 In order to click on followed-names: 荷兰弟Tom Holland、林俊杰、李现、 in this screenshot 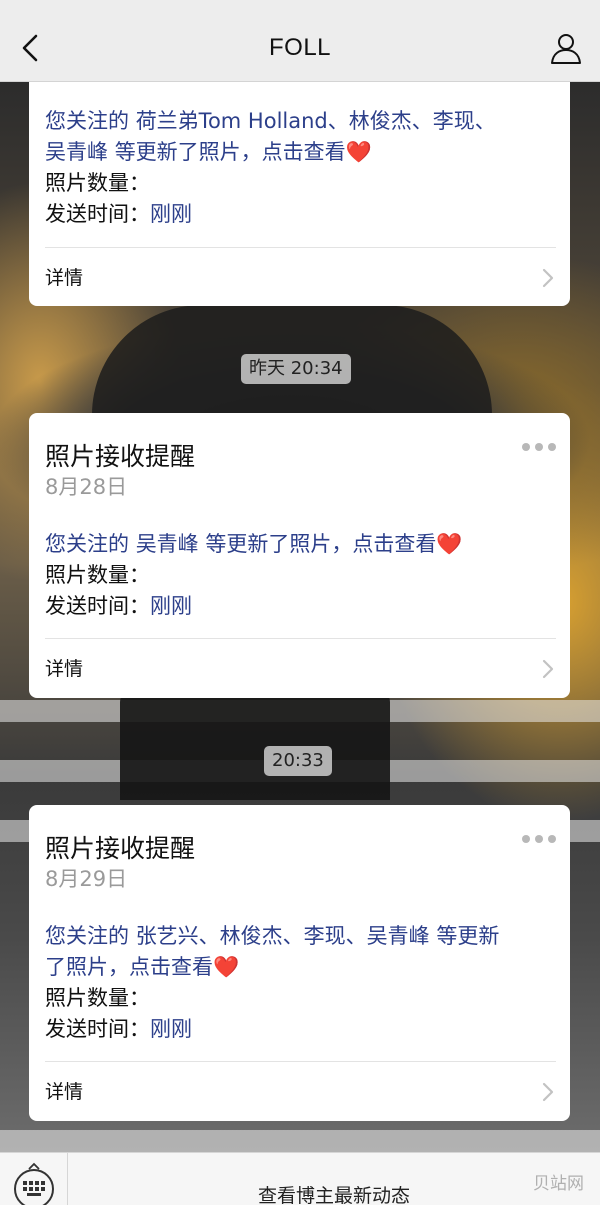, I will do `click(316, 121)`.